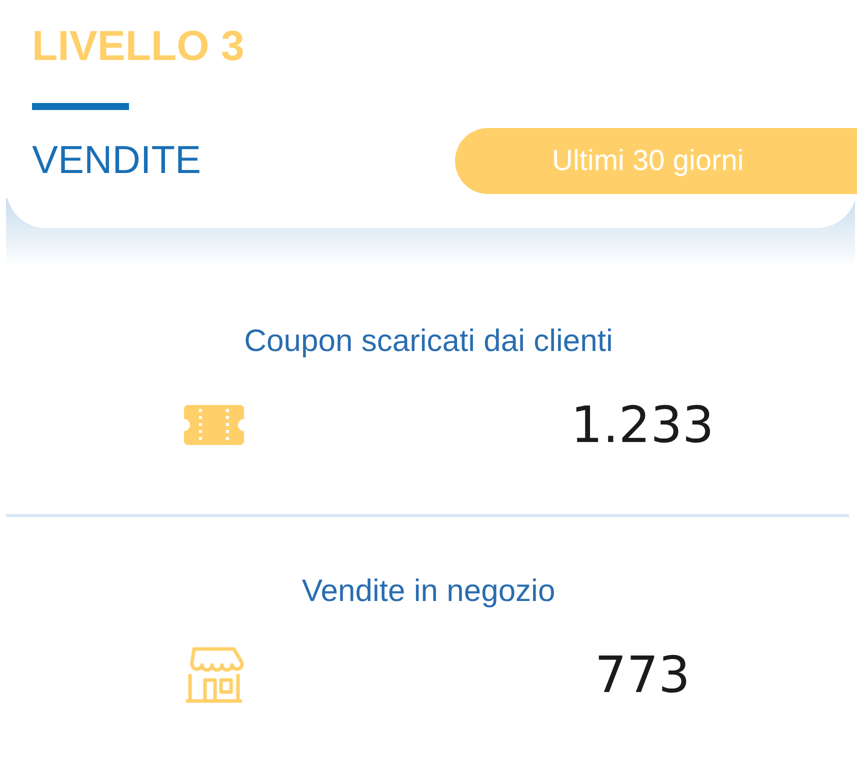  Describe the element at coordinates (214, 425) in the screenshot. I see `ticket-icon` at that location.